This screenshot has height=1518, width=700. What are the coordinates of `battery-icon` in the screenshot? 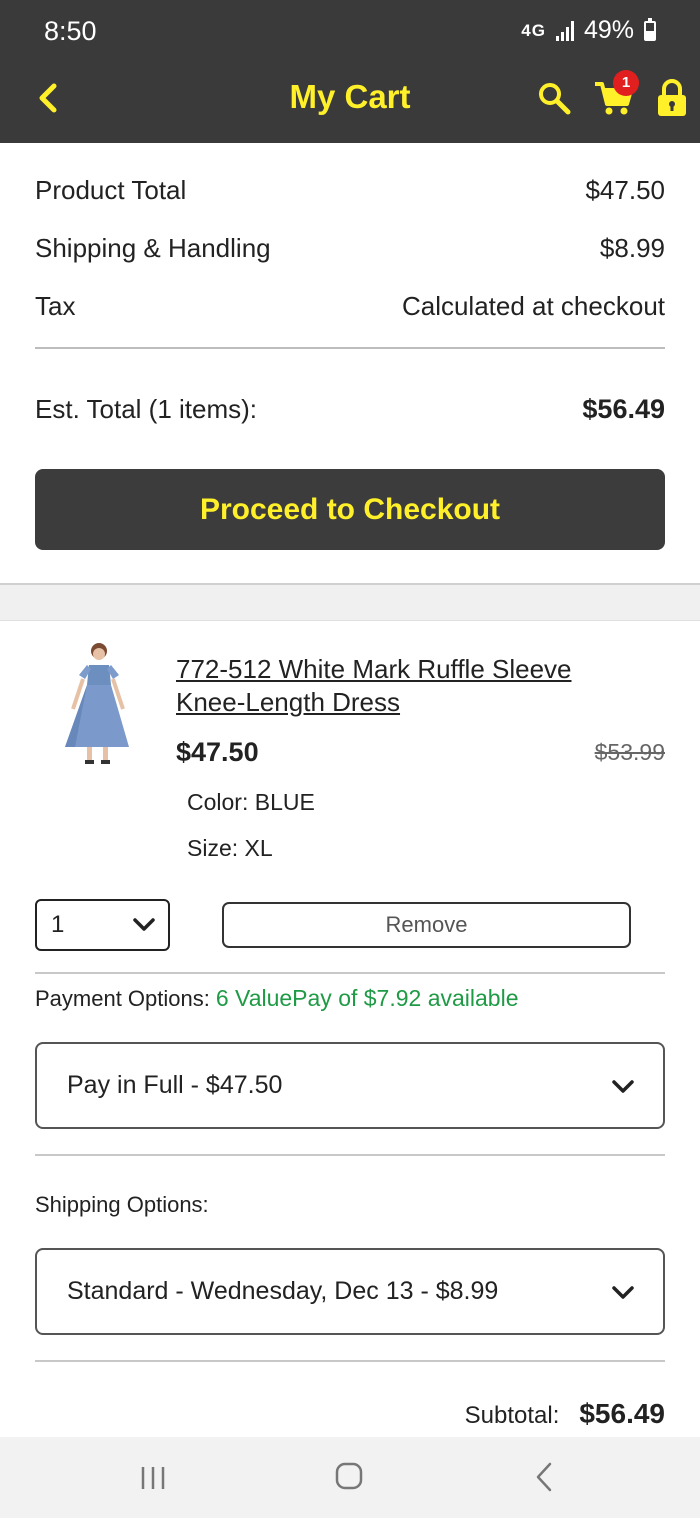 It's located at (650, 29).